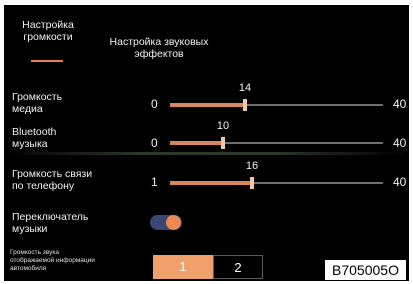 This screenshot has width=413, height=284. What do you see at coordinates (159, 54) in the screenshot?
I see `tab-label-line2: эффектов` at bounding box center [159, 54].